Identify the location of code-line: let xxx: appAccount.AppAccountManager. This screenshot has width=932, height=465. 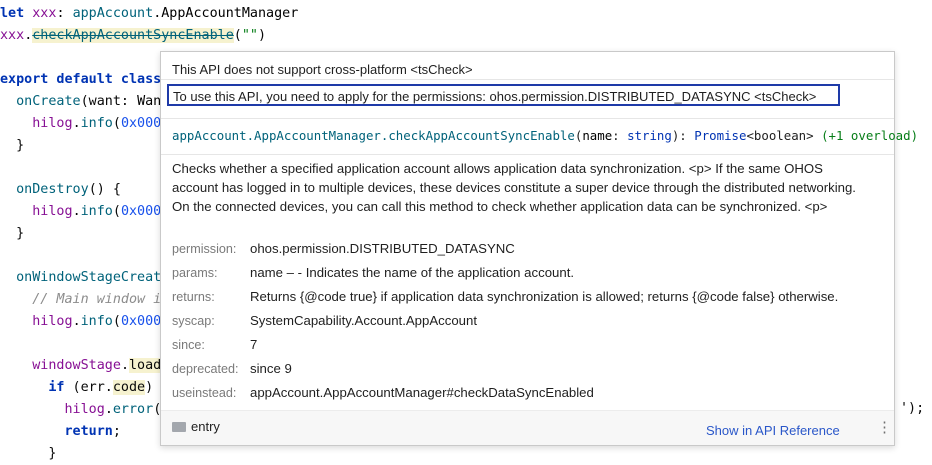
(149, 14).